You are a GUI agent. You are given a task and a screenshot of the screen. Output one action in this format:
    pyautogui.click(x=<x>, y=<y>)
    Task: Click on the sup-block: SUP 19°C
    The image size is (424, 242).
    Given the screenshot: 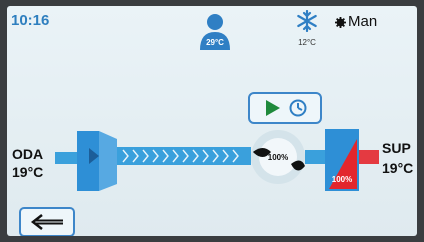 What is the action you would take?
    pyautogui.click(x=397, y=158)
    